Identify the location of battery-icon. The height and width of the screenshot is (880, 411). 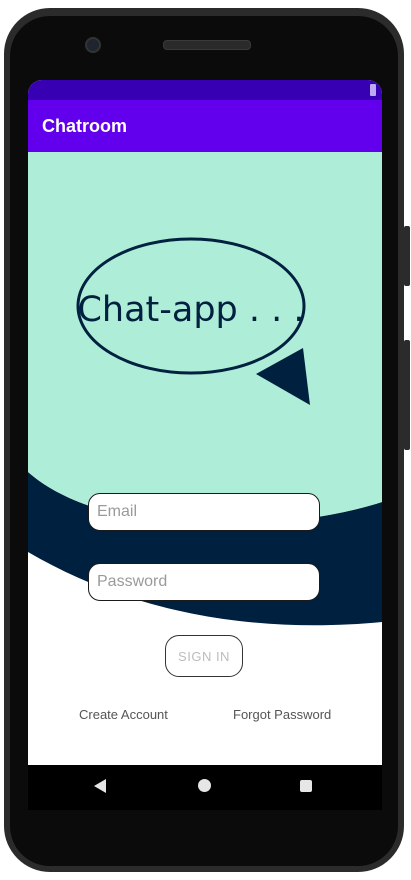
(373, 90).